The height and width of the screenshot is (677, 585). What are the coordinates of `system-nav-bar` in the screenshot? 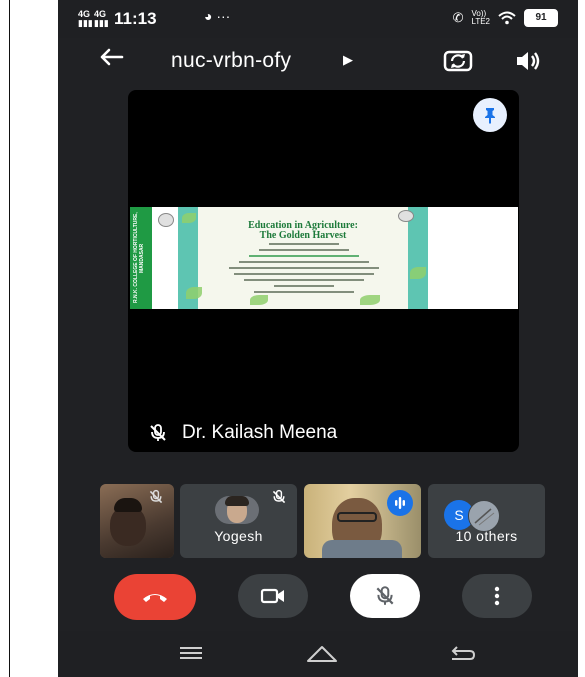 It's located at (318, 654).